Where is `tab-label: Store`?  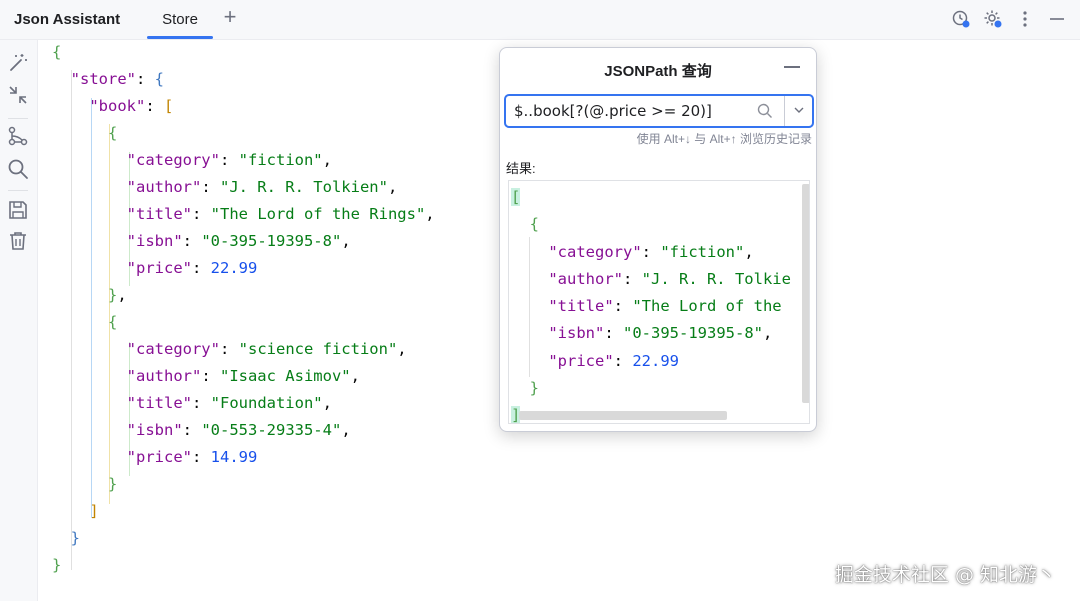
tab-label: Store is located at coordinates (180, 19).